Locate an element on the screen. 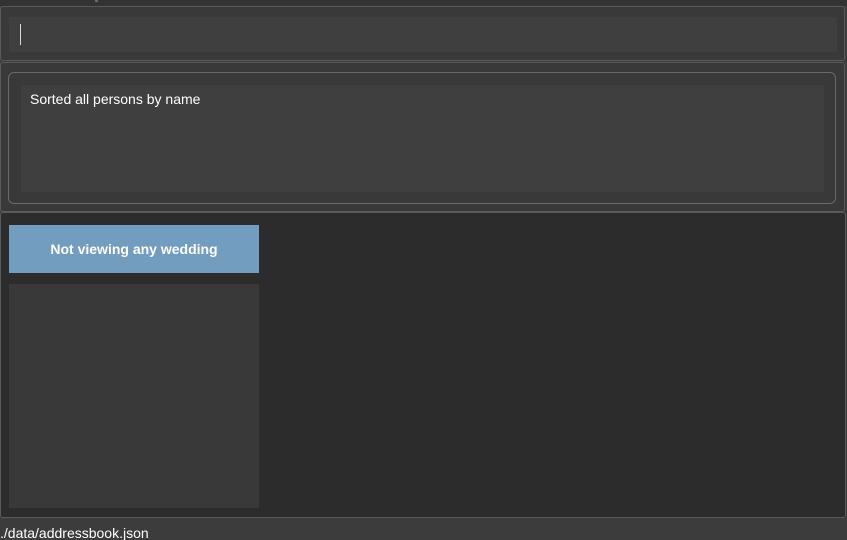 Image resolution: width=847 pixels, height=540 pixels. wedding-view-header-label: Not viewing any wedding is located at coordinates (134, 249).